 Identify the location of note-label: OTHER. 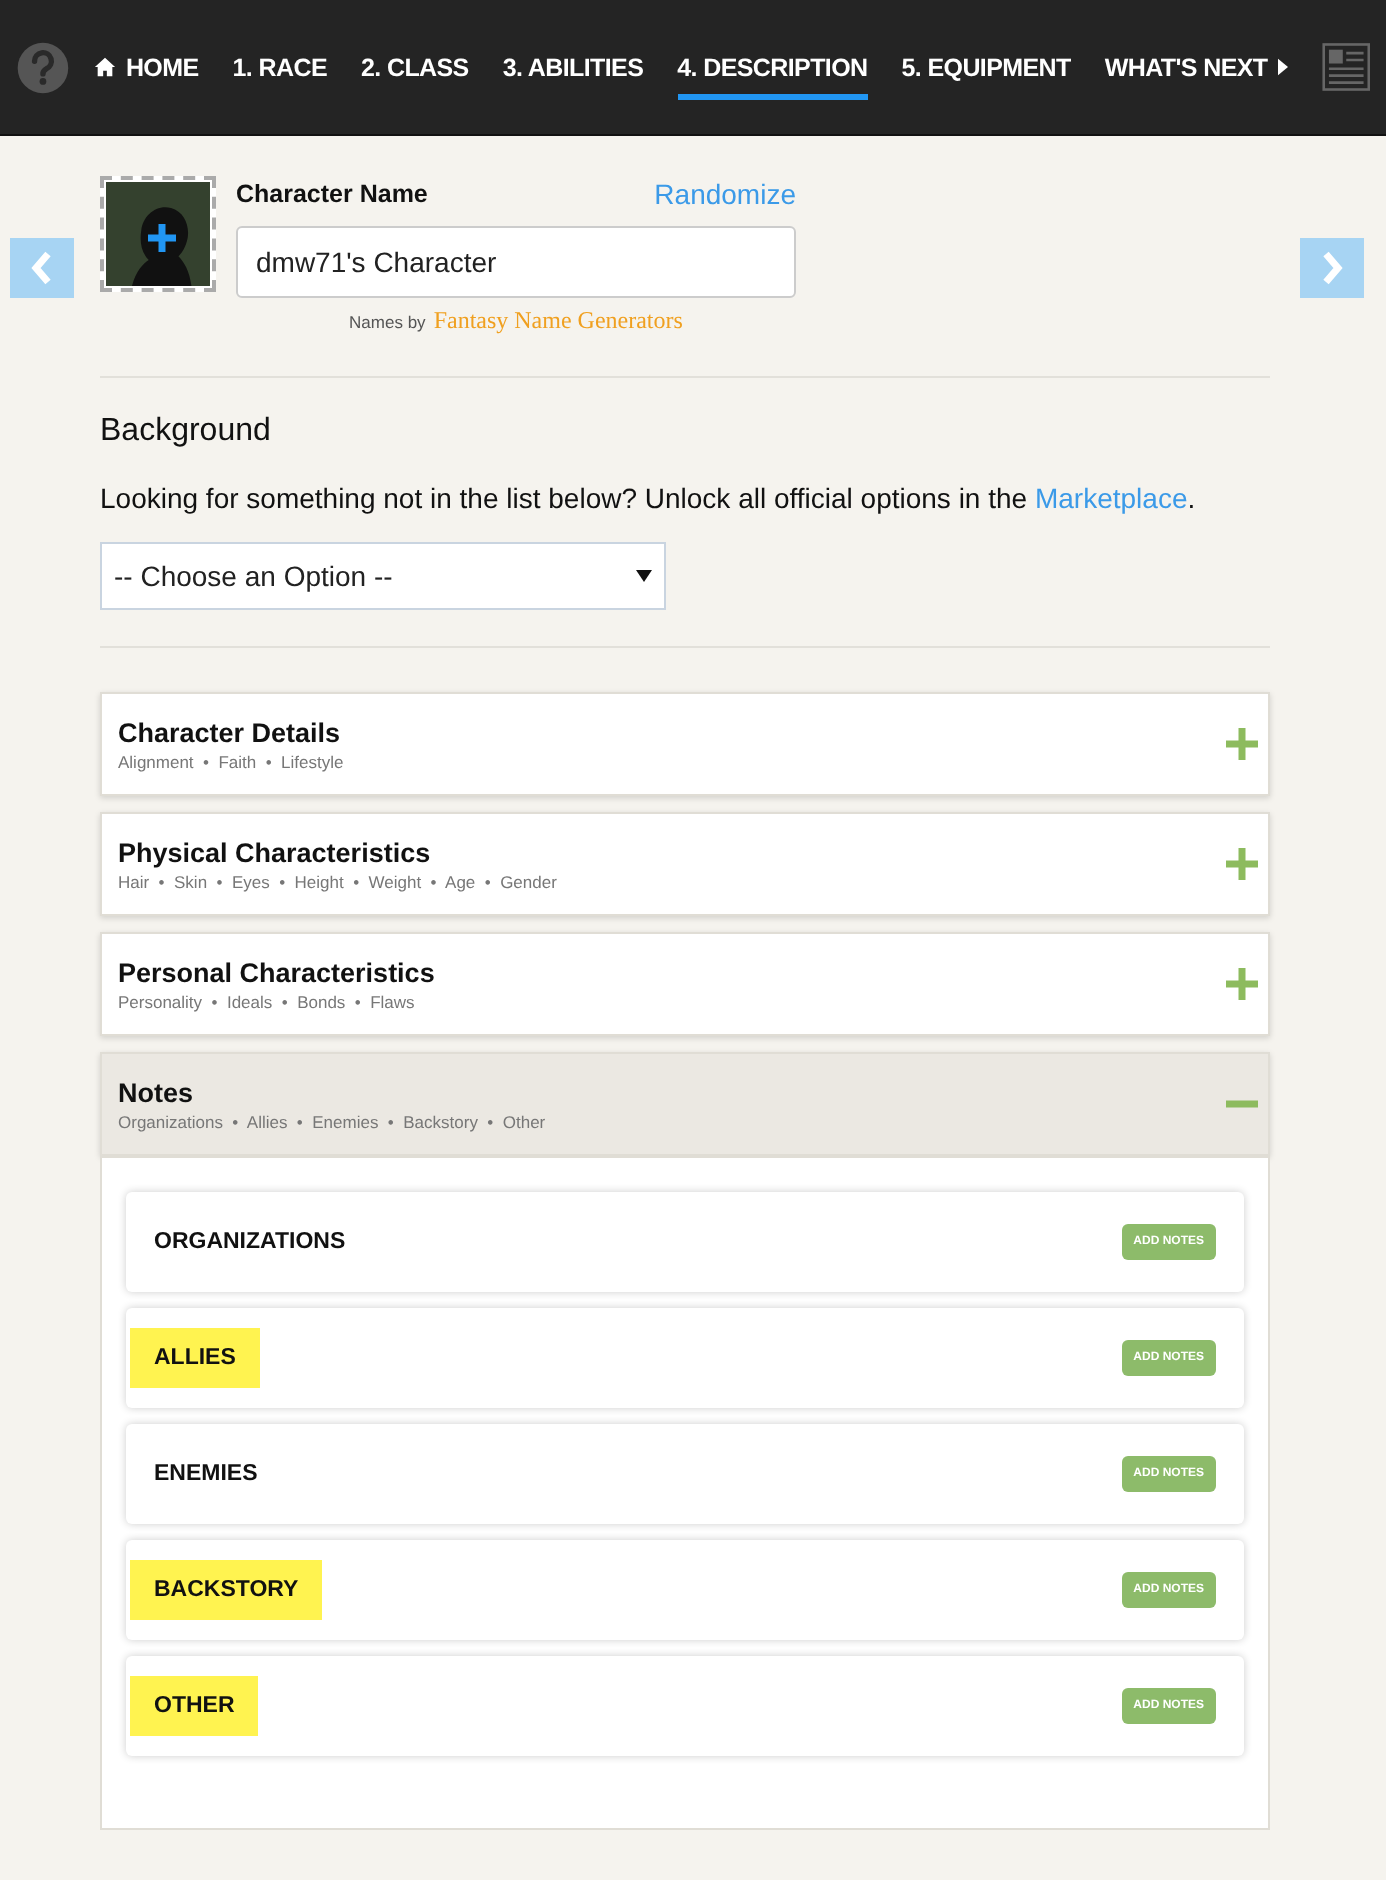
(194, 1706).